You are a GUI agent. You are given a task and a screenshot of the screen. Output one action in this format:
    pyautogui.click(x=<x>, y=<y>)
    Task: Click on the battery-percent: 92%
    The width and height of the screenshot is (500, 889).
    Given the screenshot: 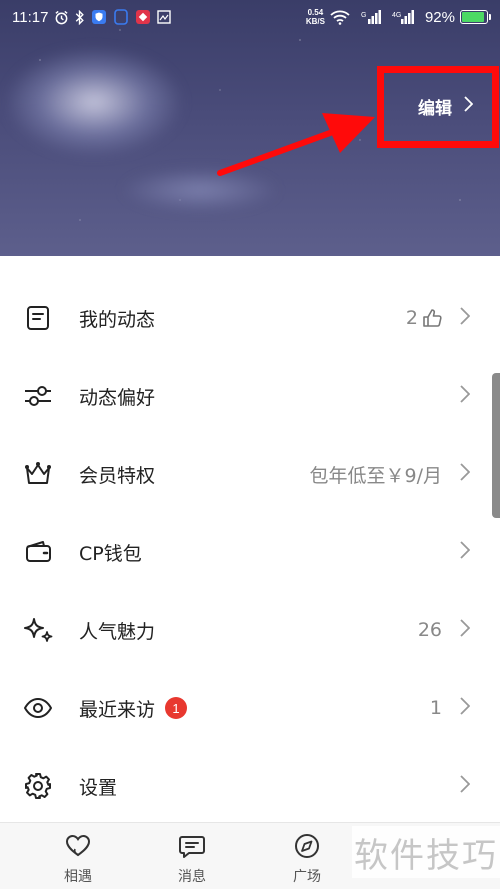 What is the action you would take?
    pyautogui.click(x=439, y=17)
    